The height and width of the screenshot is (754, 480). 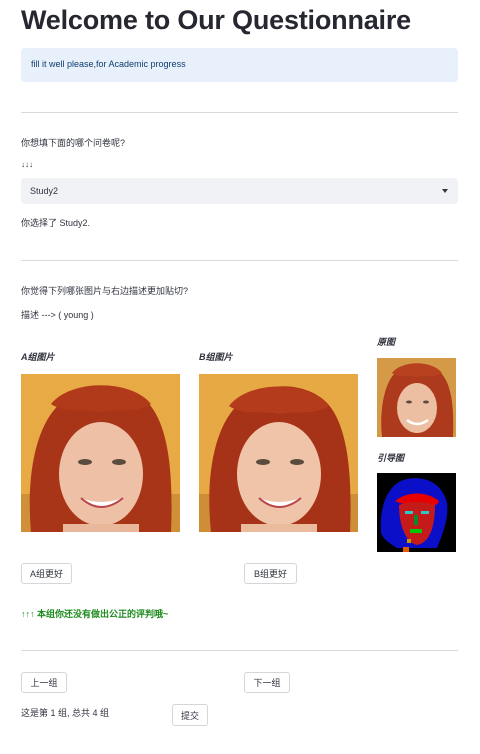 What do you see at coordinates (105, 291) in the screenshot?
I see `compare-question: 你觉得下列哪张图片与右边描述更加贴切?` at bounding box center [105, 291].